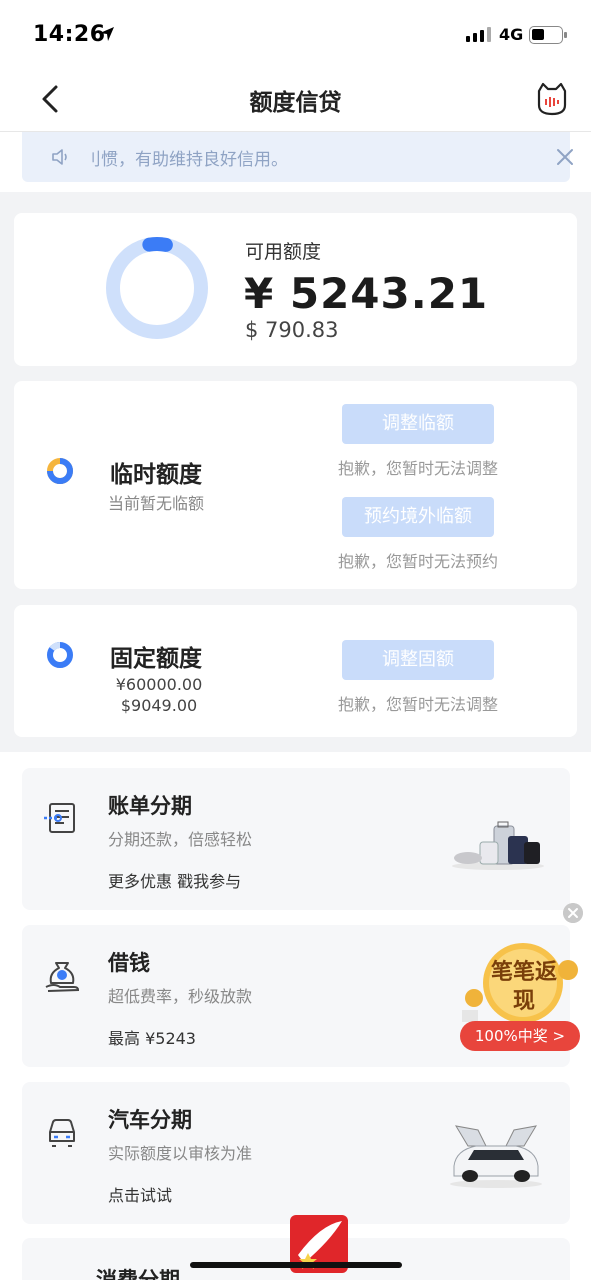 This screenshot has height=1280, width=591. What do you see at coordinates (157, 288) in the screenshot?
I see `quota-ring-chart` at bounding box center [157, 288].